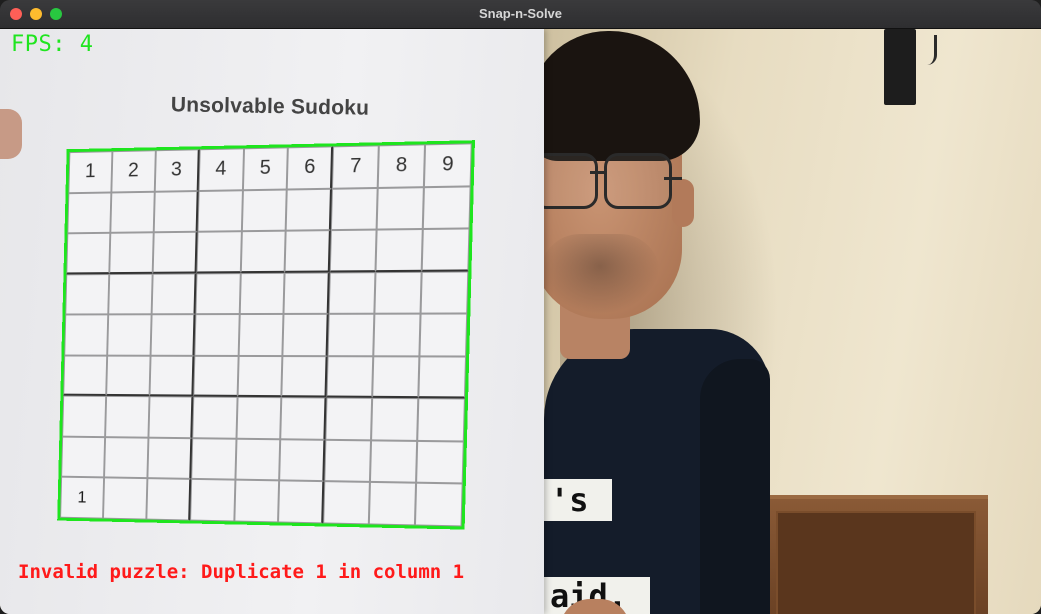  What do you see at coordinates (52, 44) in the screenshot?
I see `fps-counter: FPS: 4` at bounding box center [52, 44].